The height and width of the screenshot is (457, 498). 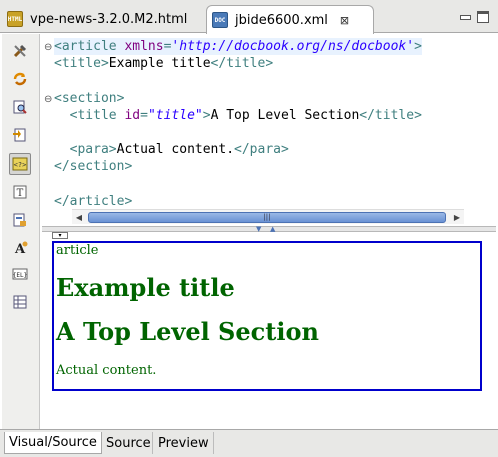 I want to click on svg-text: T, so click(x=20, y=193).